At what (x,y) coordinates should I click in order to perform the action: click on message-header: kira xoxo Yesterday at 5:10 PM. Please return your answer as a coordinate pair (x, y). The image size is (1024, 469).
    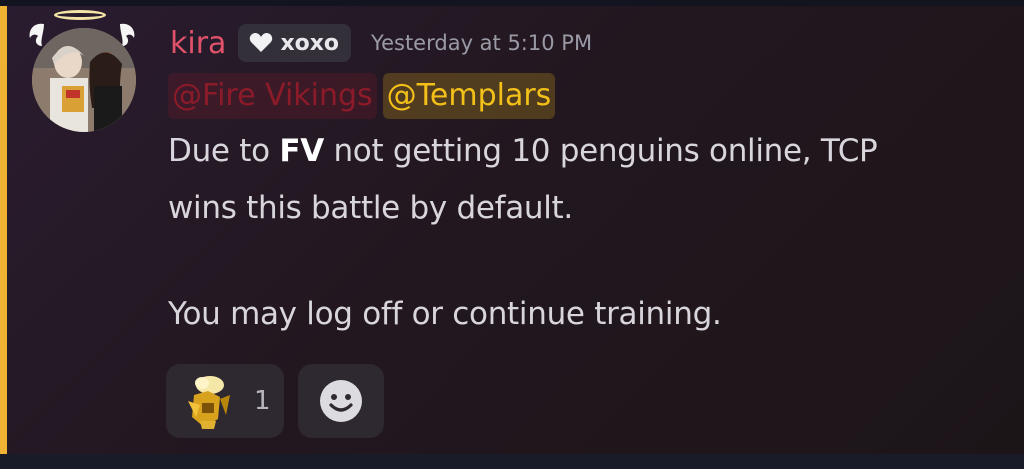
    Looking at the image, I should click on (381, 43).